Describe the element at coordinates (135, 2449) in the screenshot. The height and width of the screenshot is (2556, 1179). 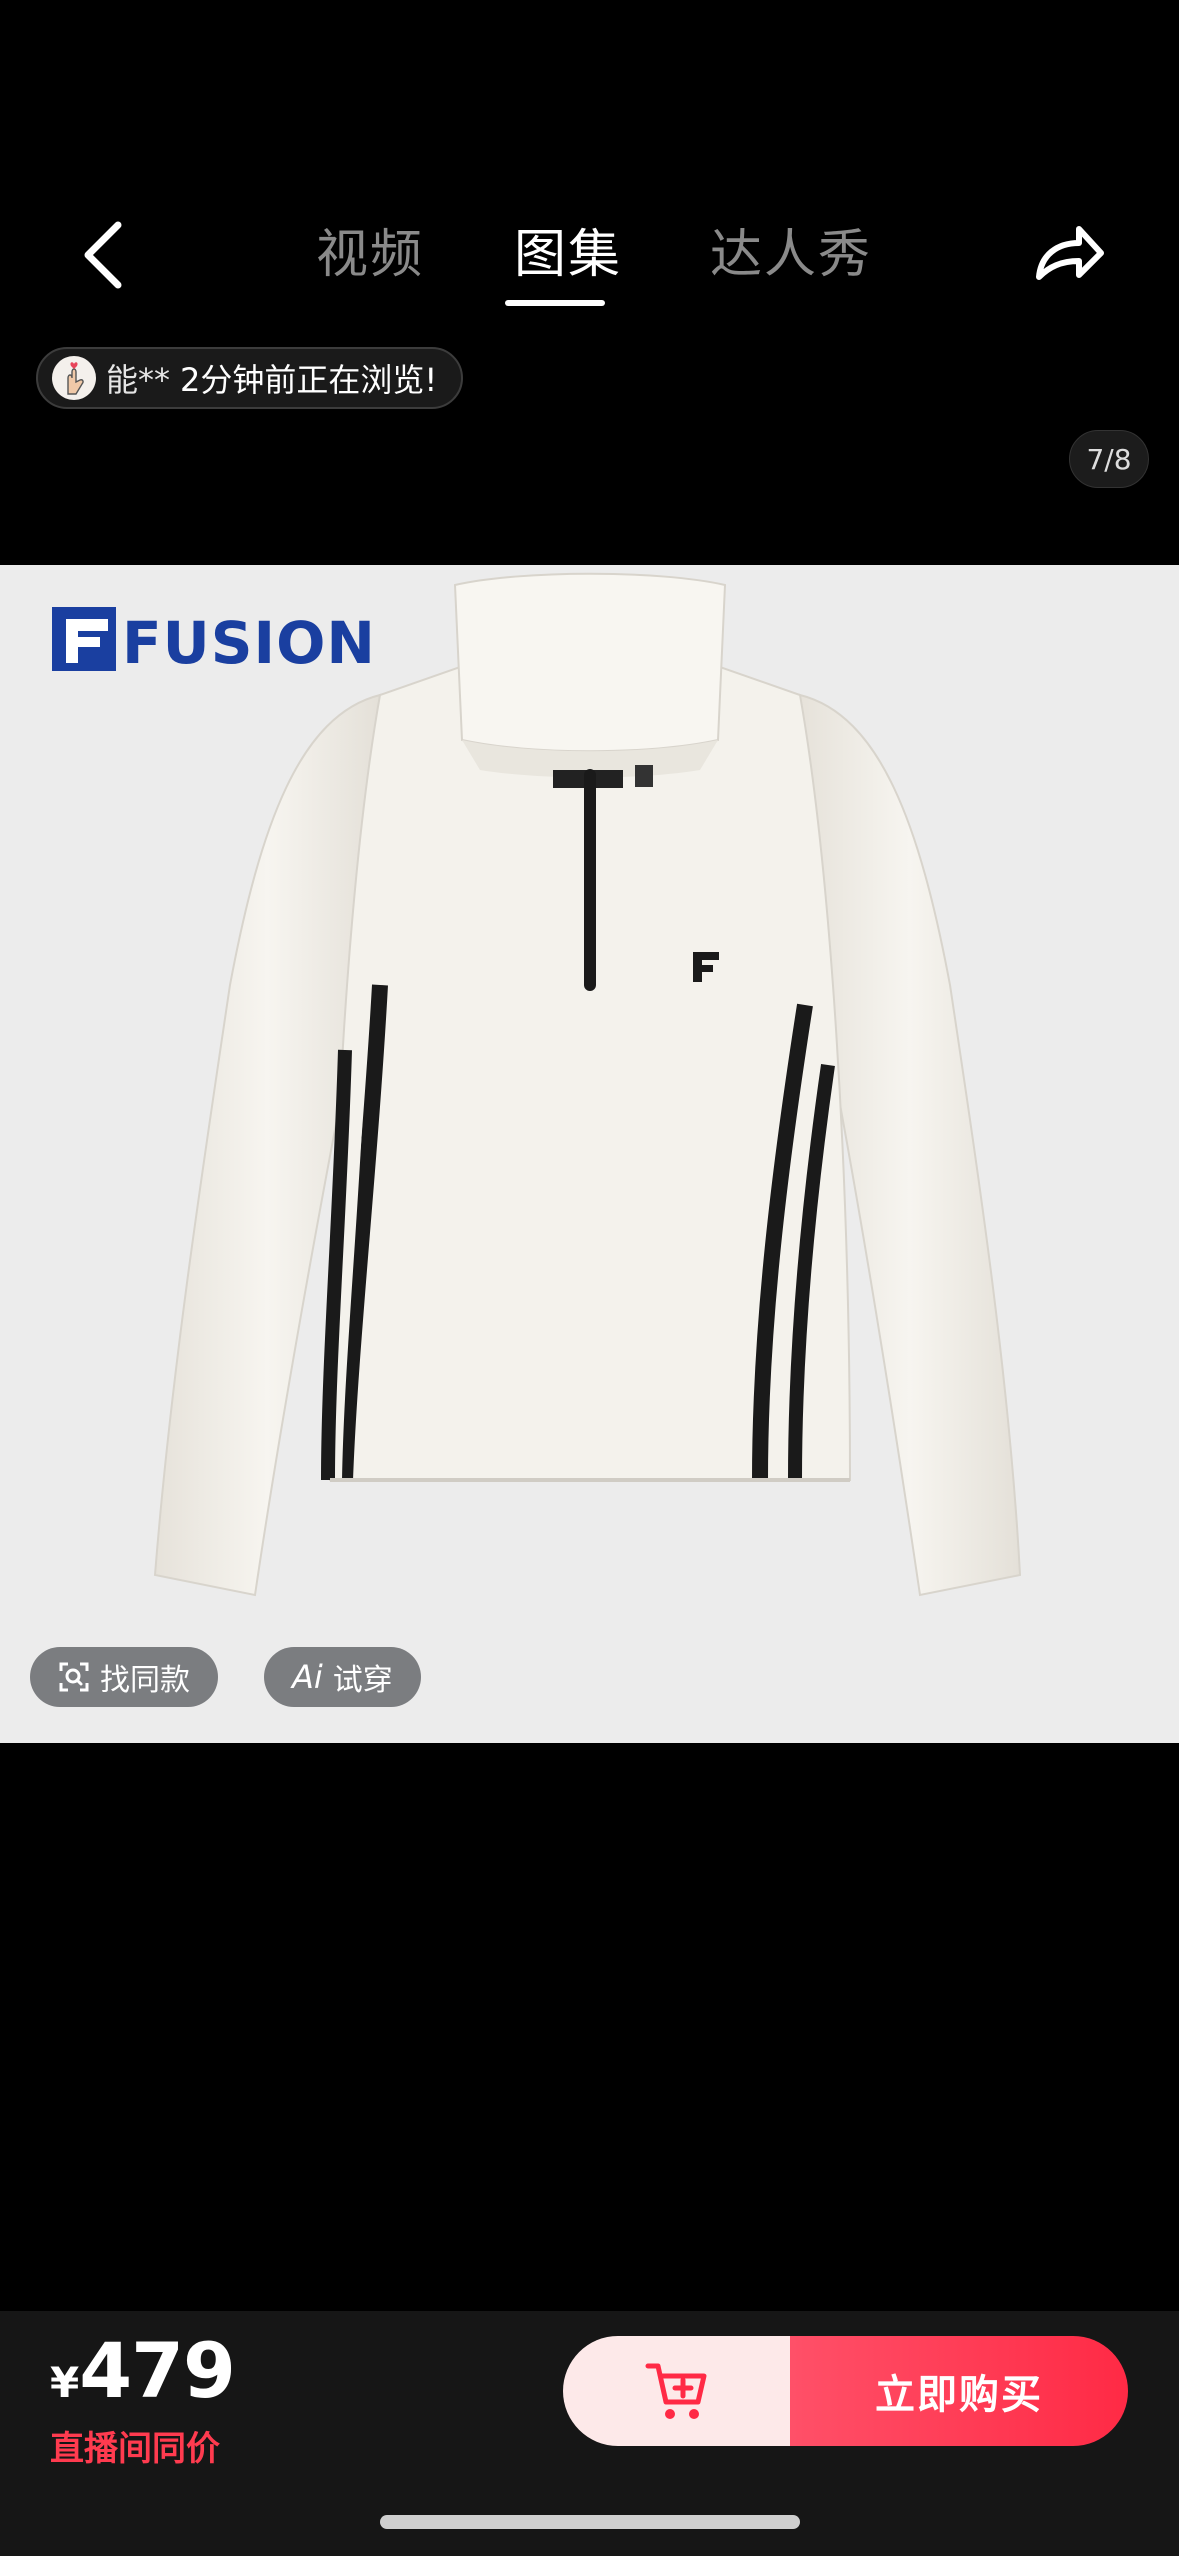
I see `price-note: 直播间同价` at that location.